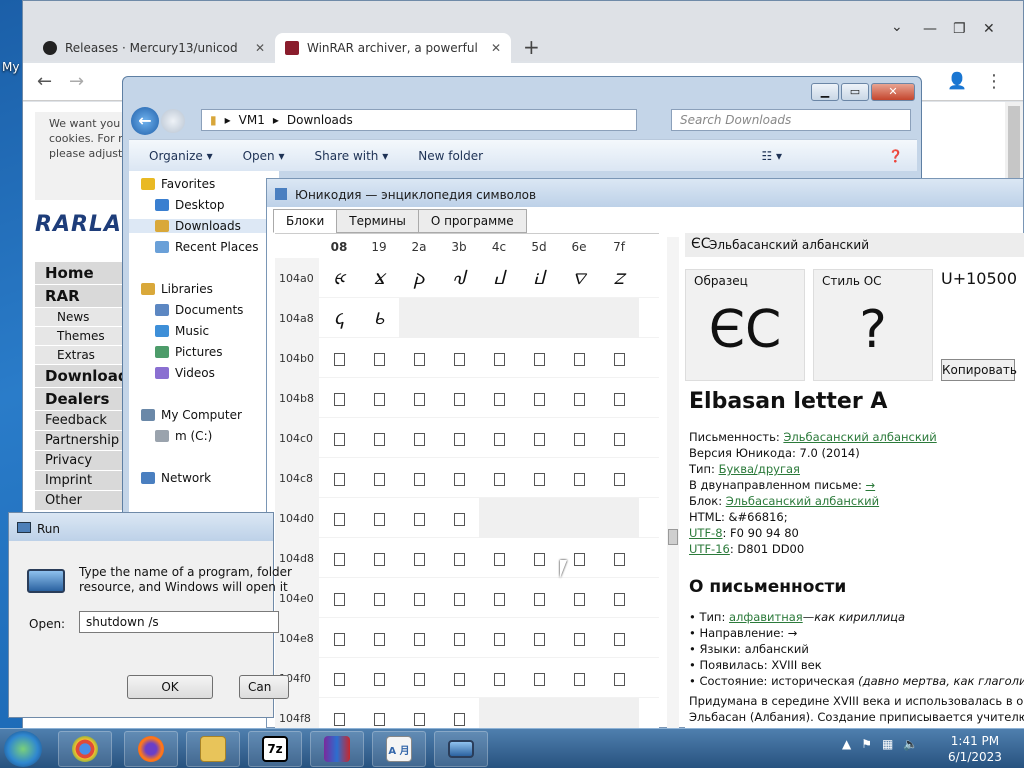 The height and width of the screenshot is (768, 1024). Describe the element at coordinates (79, 317) in the screenshot. I see `site-menu-item: News` at that location.